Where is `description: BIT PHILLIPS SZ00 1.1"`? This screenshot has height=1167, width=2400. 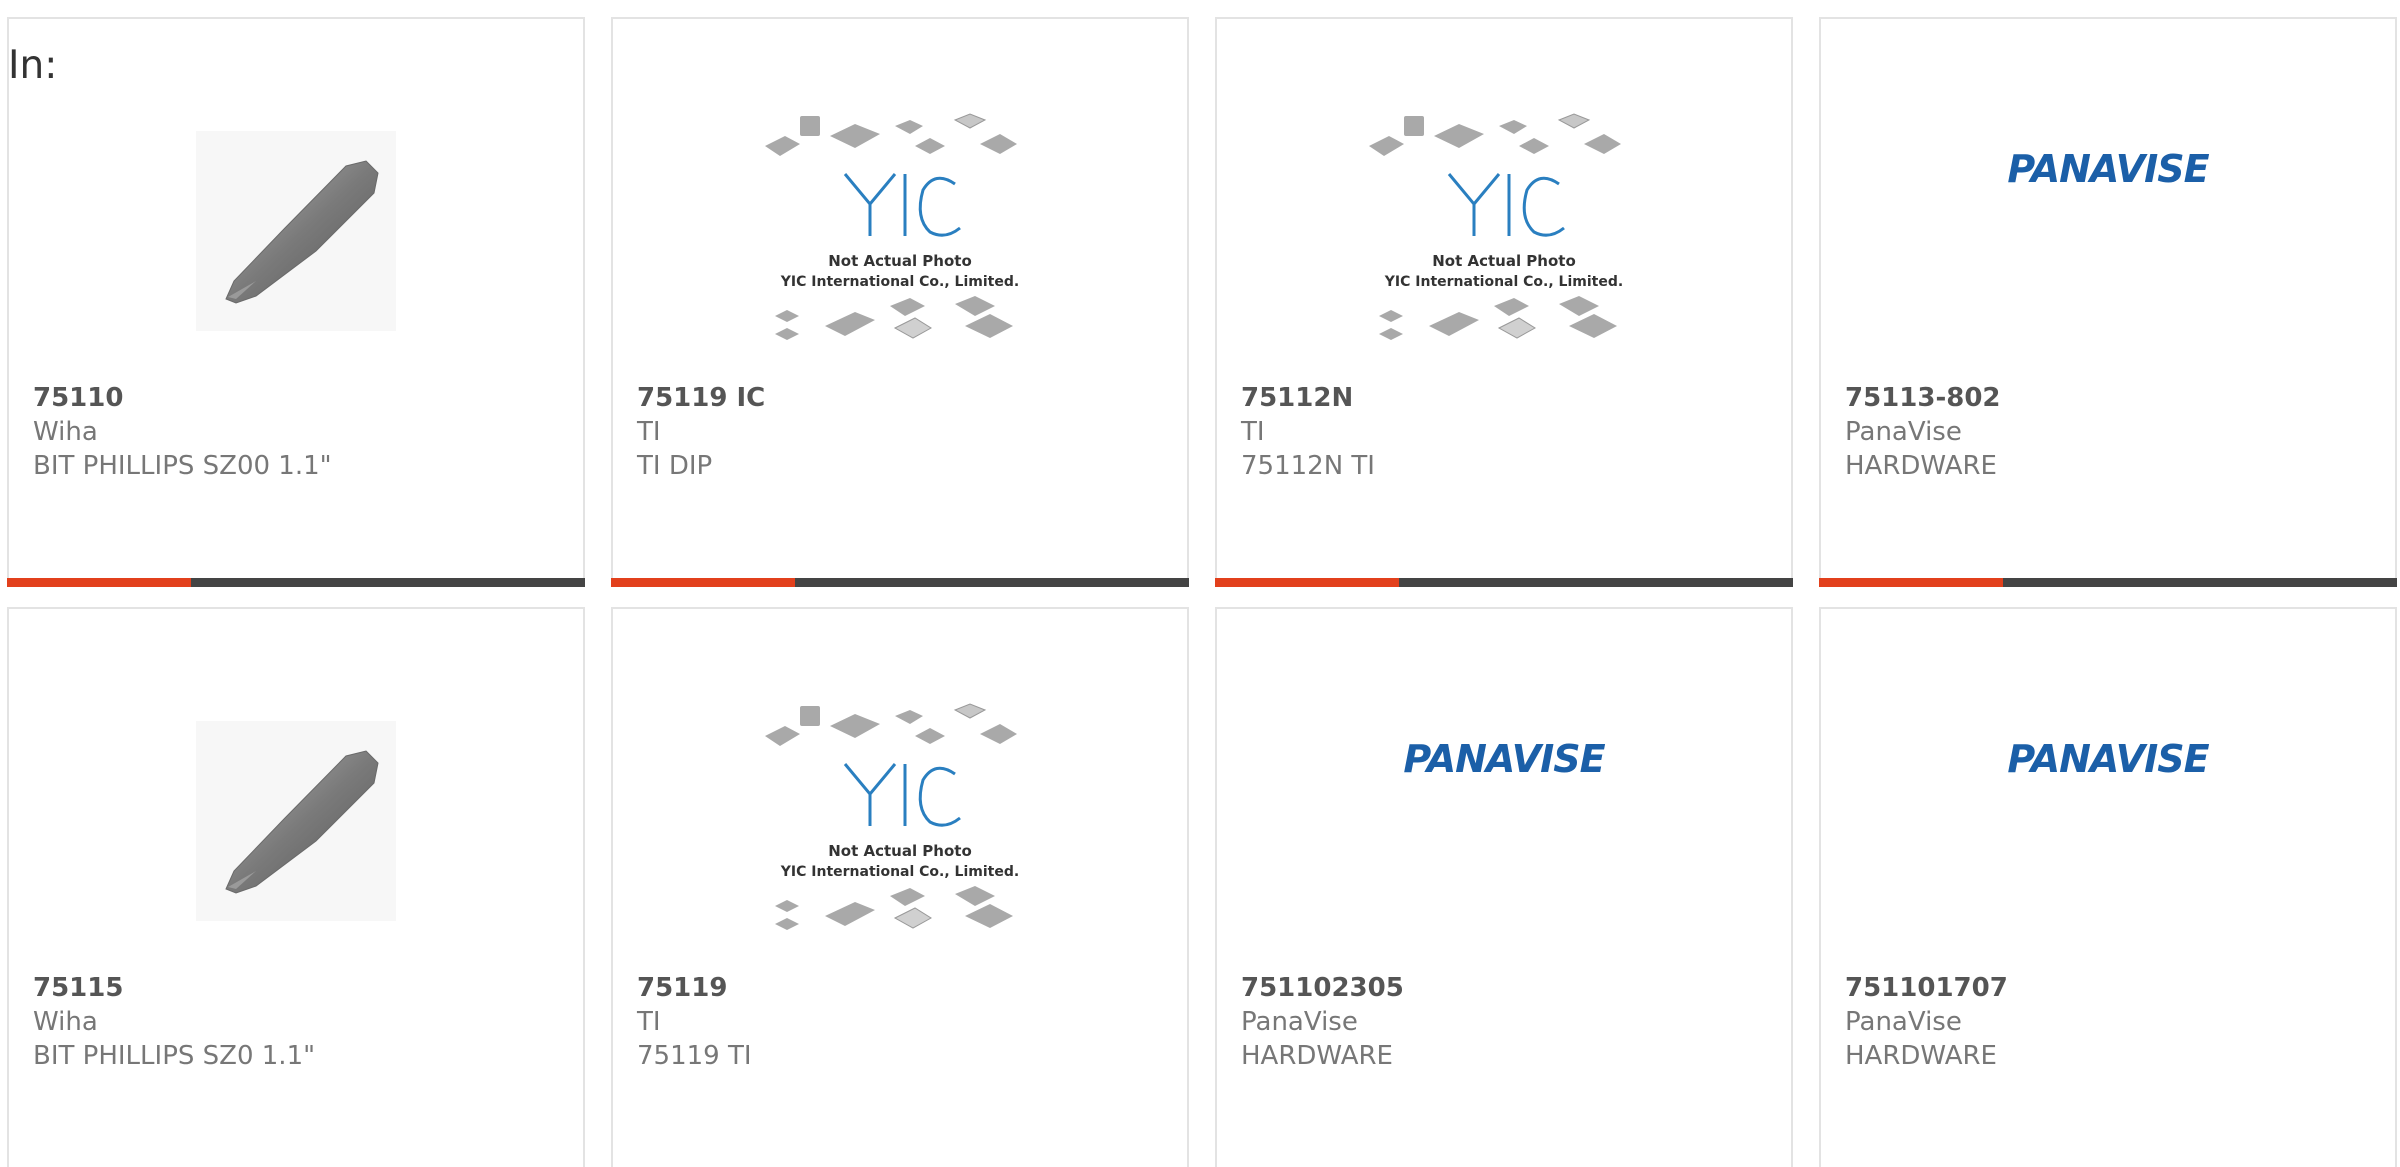 description: BIT PHILLIPS SZ00 1.1" is located at coordinates (182, 466).